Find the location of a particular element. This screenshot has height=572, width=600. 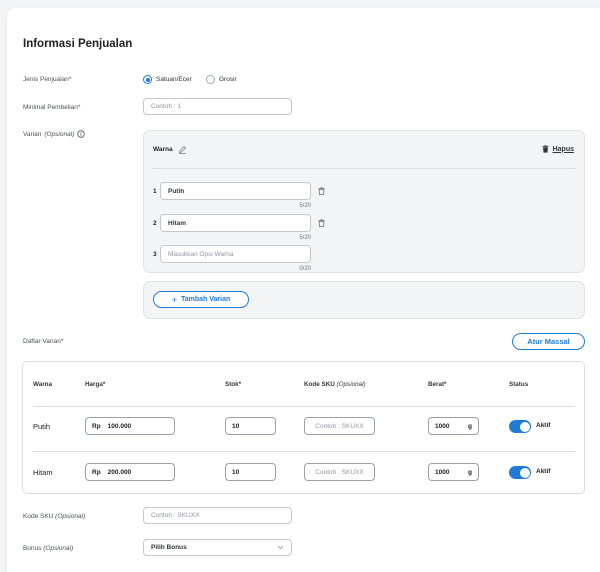

kode-sku-placeholder: Contoh : SKUXX is located at coordinates (175, 515).